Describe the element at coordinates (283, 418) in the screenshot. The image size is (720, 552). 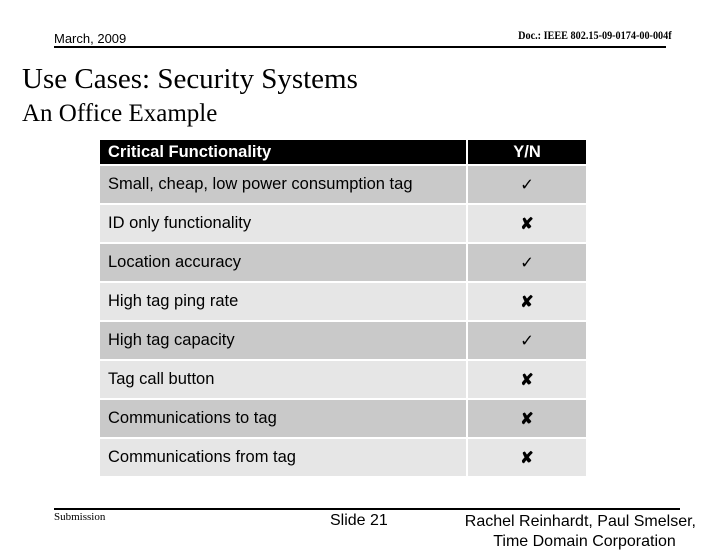
I see `feature-cell: Communications to tag` at that location.